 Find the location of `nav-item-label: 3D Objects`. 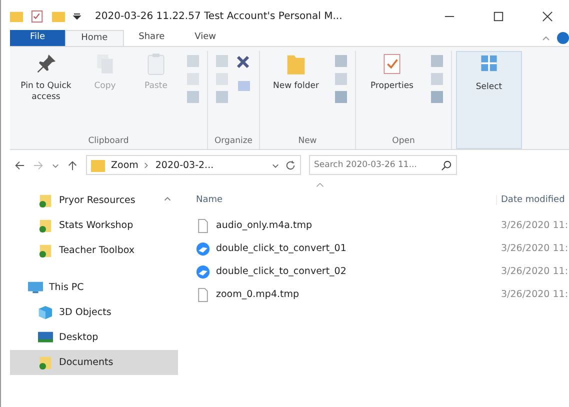

nav-item-label: 3D Objects is located at coordinates (85, 312).